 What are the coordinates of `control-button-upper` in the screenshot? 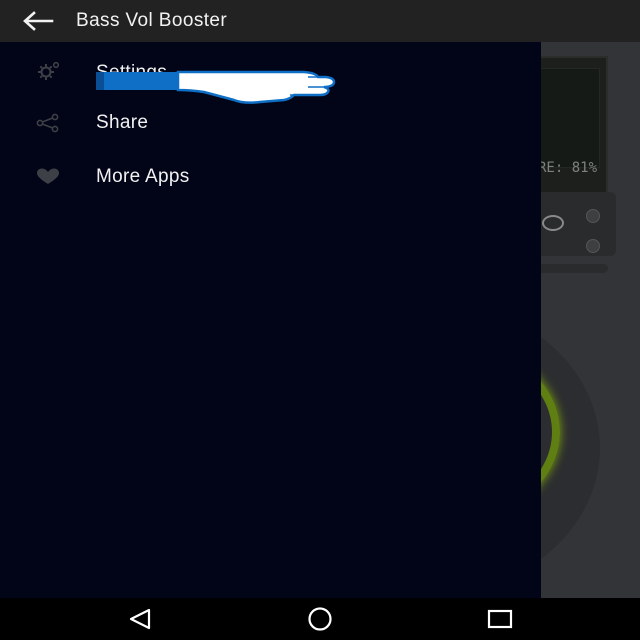 It's located at (593, 216).